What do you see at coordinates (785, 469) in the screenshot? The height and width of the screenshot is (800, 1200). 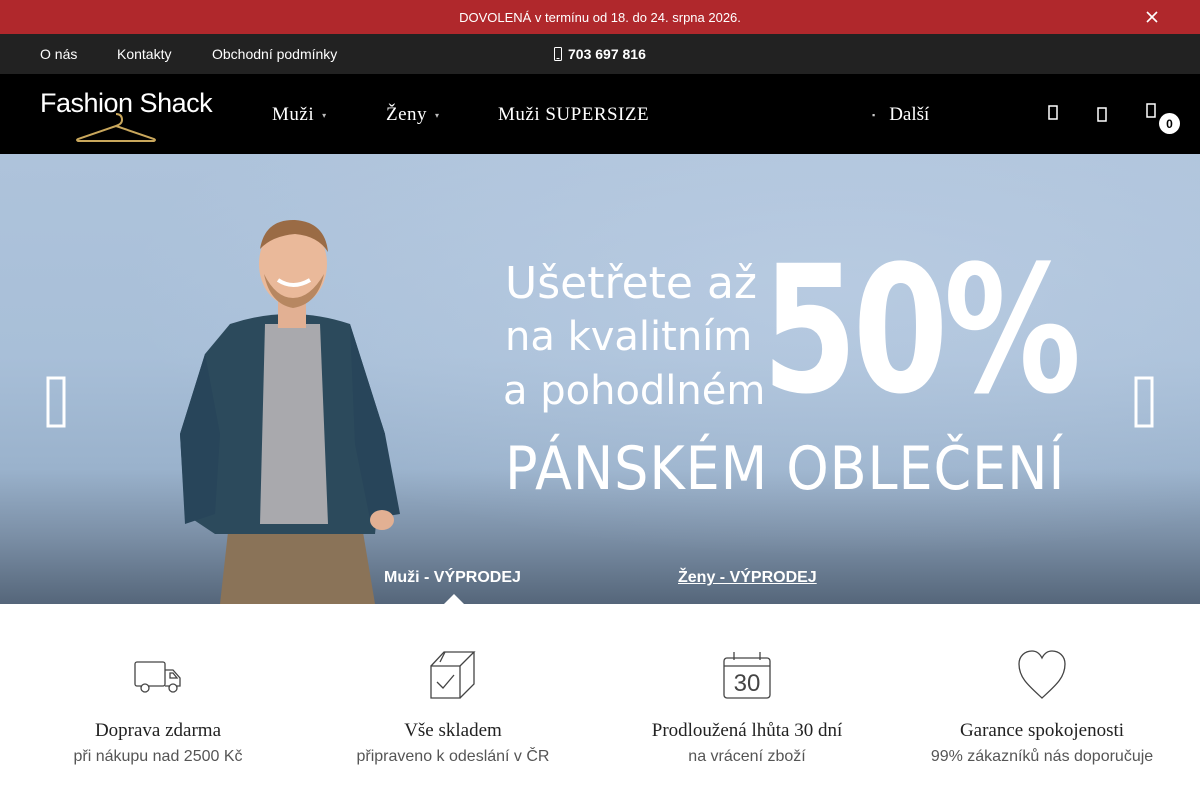 I see `hero-headline-4: PÁNSKÉM OBLEČENÍ` at bounding box center [785, 469].